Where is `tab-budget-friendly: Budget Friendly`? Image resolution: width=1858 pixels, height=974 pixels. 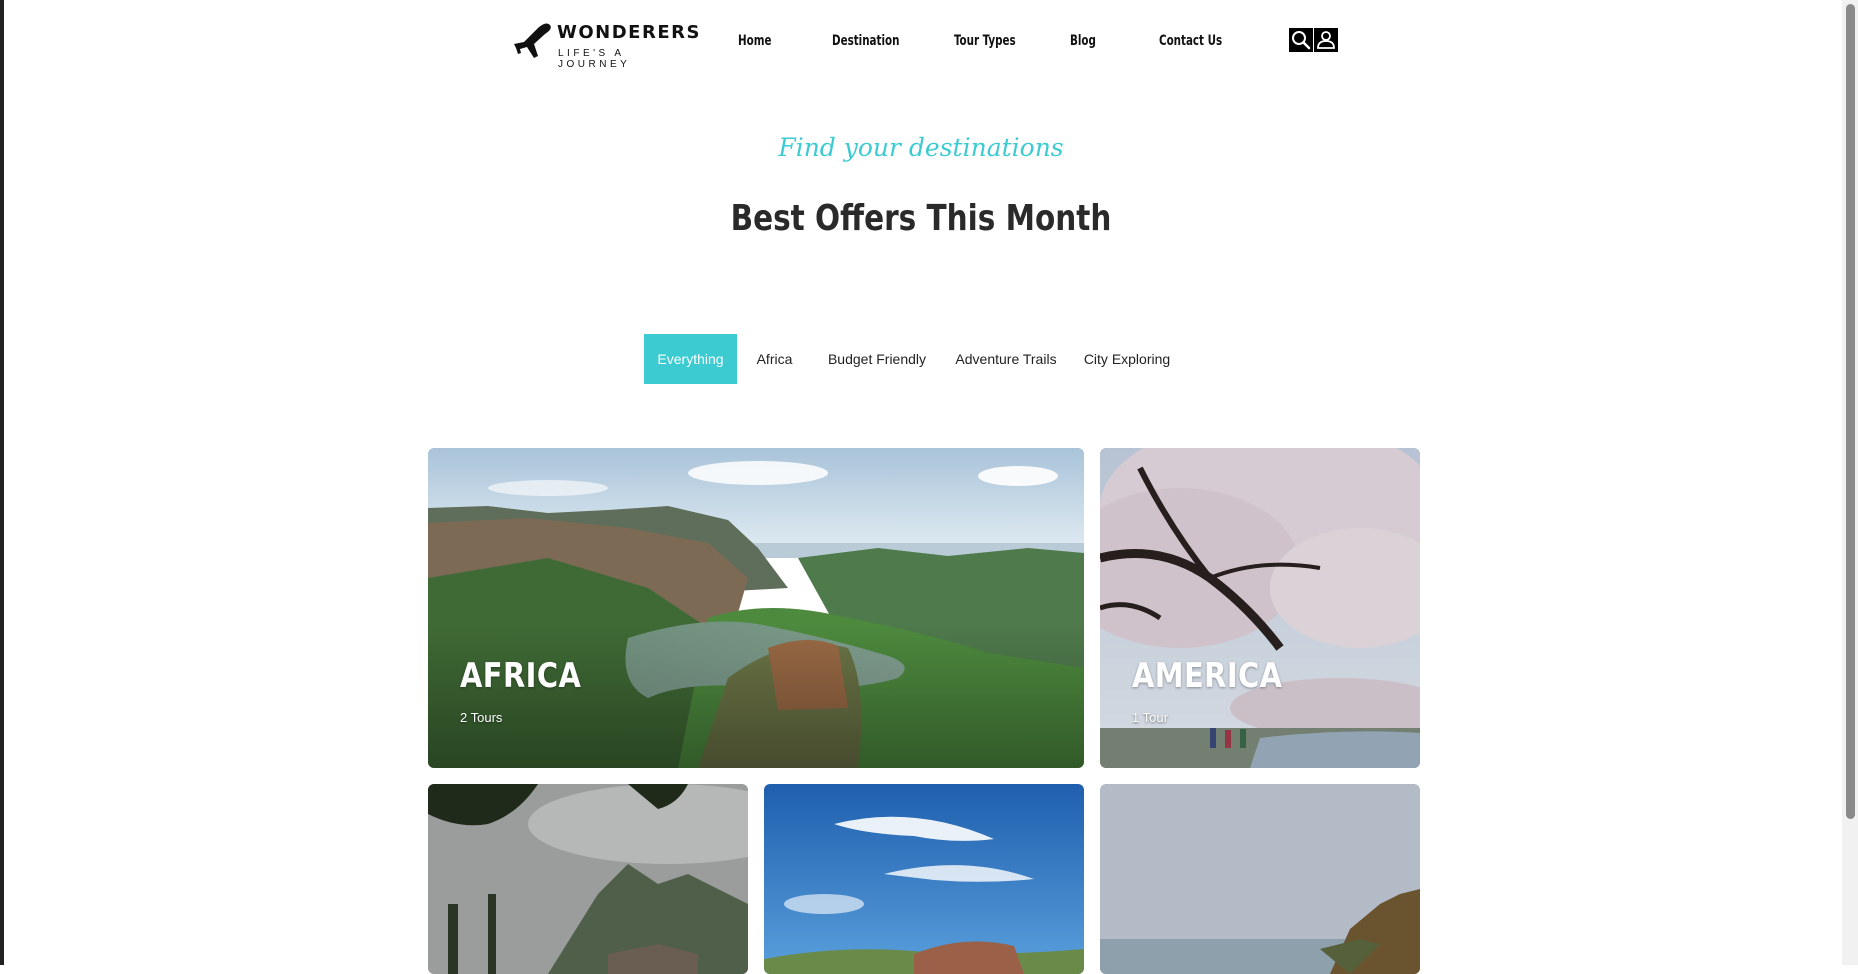
tab-budget-friendly: Budget Friendly is located at coordinates (877, 359).